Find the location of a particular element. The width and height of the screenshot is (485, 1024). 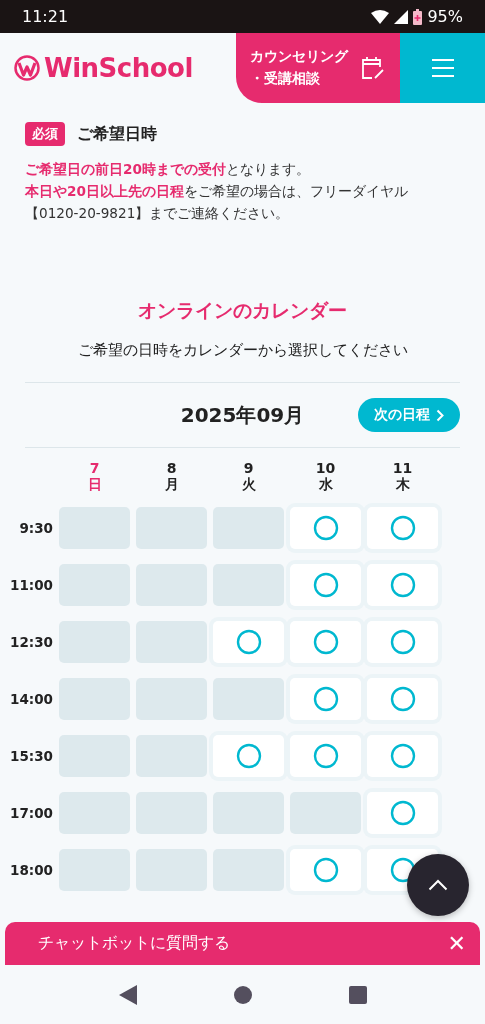

day-header: 7 日 is located at coordinates (94, 476).